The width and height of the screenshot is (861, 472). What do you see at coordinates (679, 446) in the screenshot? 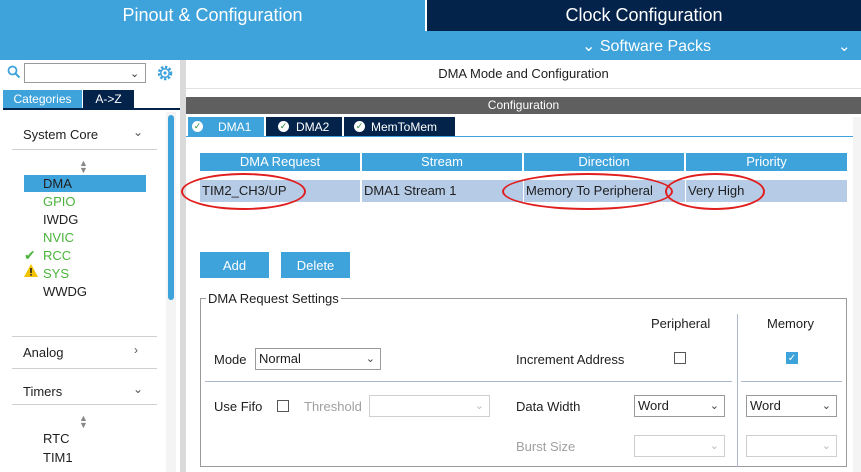
I see `peripheral-burst-select: ⌄` at bounding box center [679, 446].